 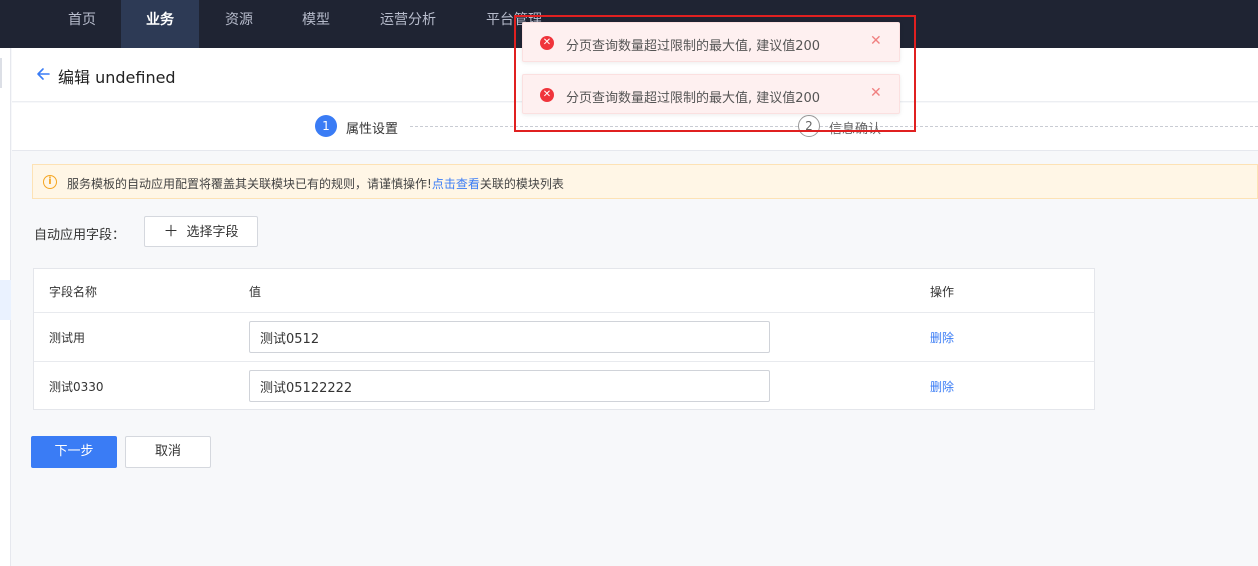 I want to click on plus-icon: ＋, so click(x=171, y=231).